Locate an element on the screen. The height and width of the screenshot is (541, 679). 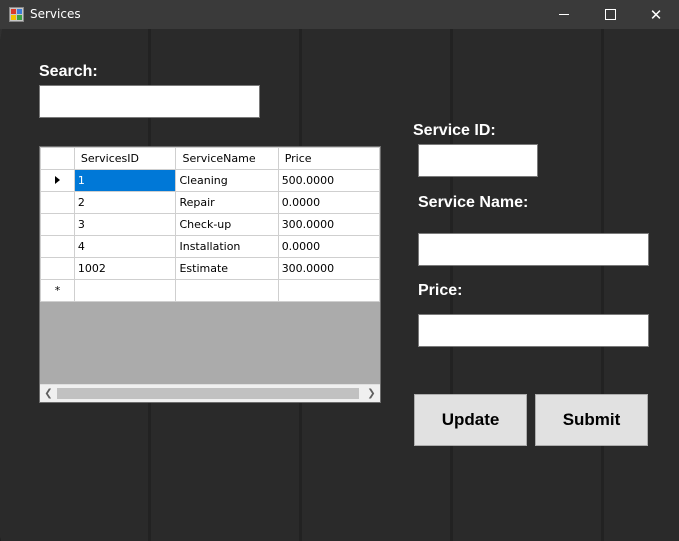
search-label: Search: is located at coordinates (68, 71).